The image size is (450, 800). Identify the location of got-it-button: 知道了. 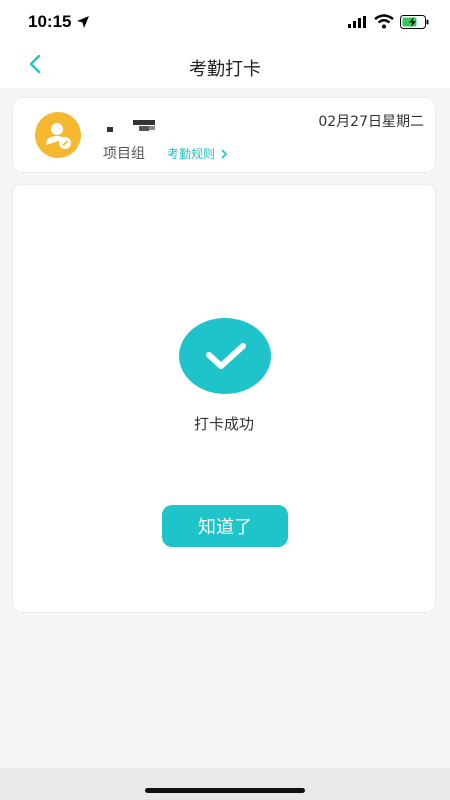
(225, 526).